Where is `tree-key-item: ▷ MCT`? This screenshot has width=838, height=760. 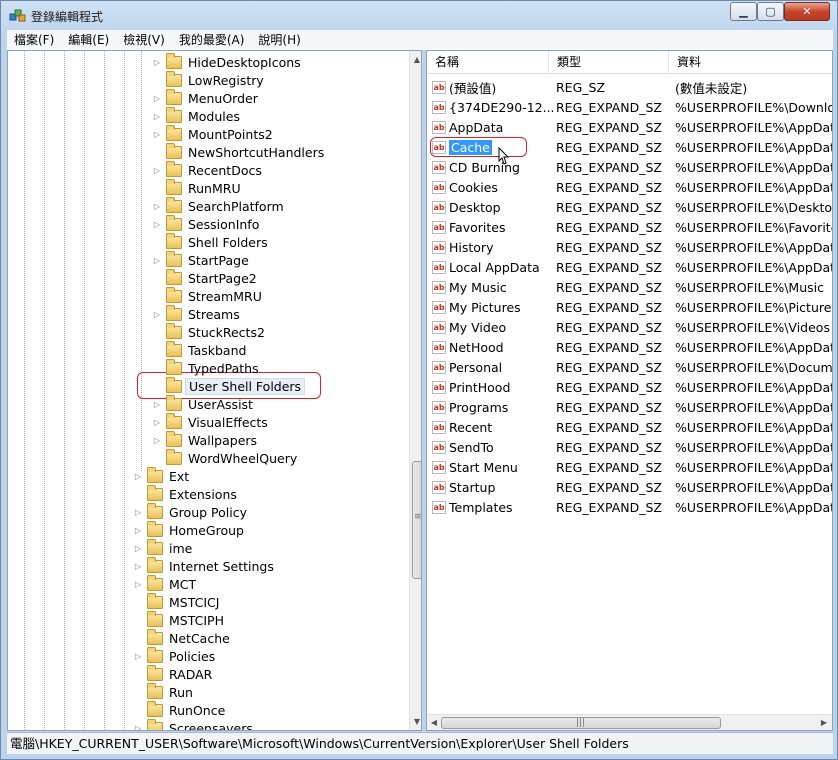 tree-key-item: ▷ MCT is located at coordinates (166, 583).